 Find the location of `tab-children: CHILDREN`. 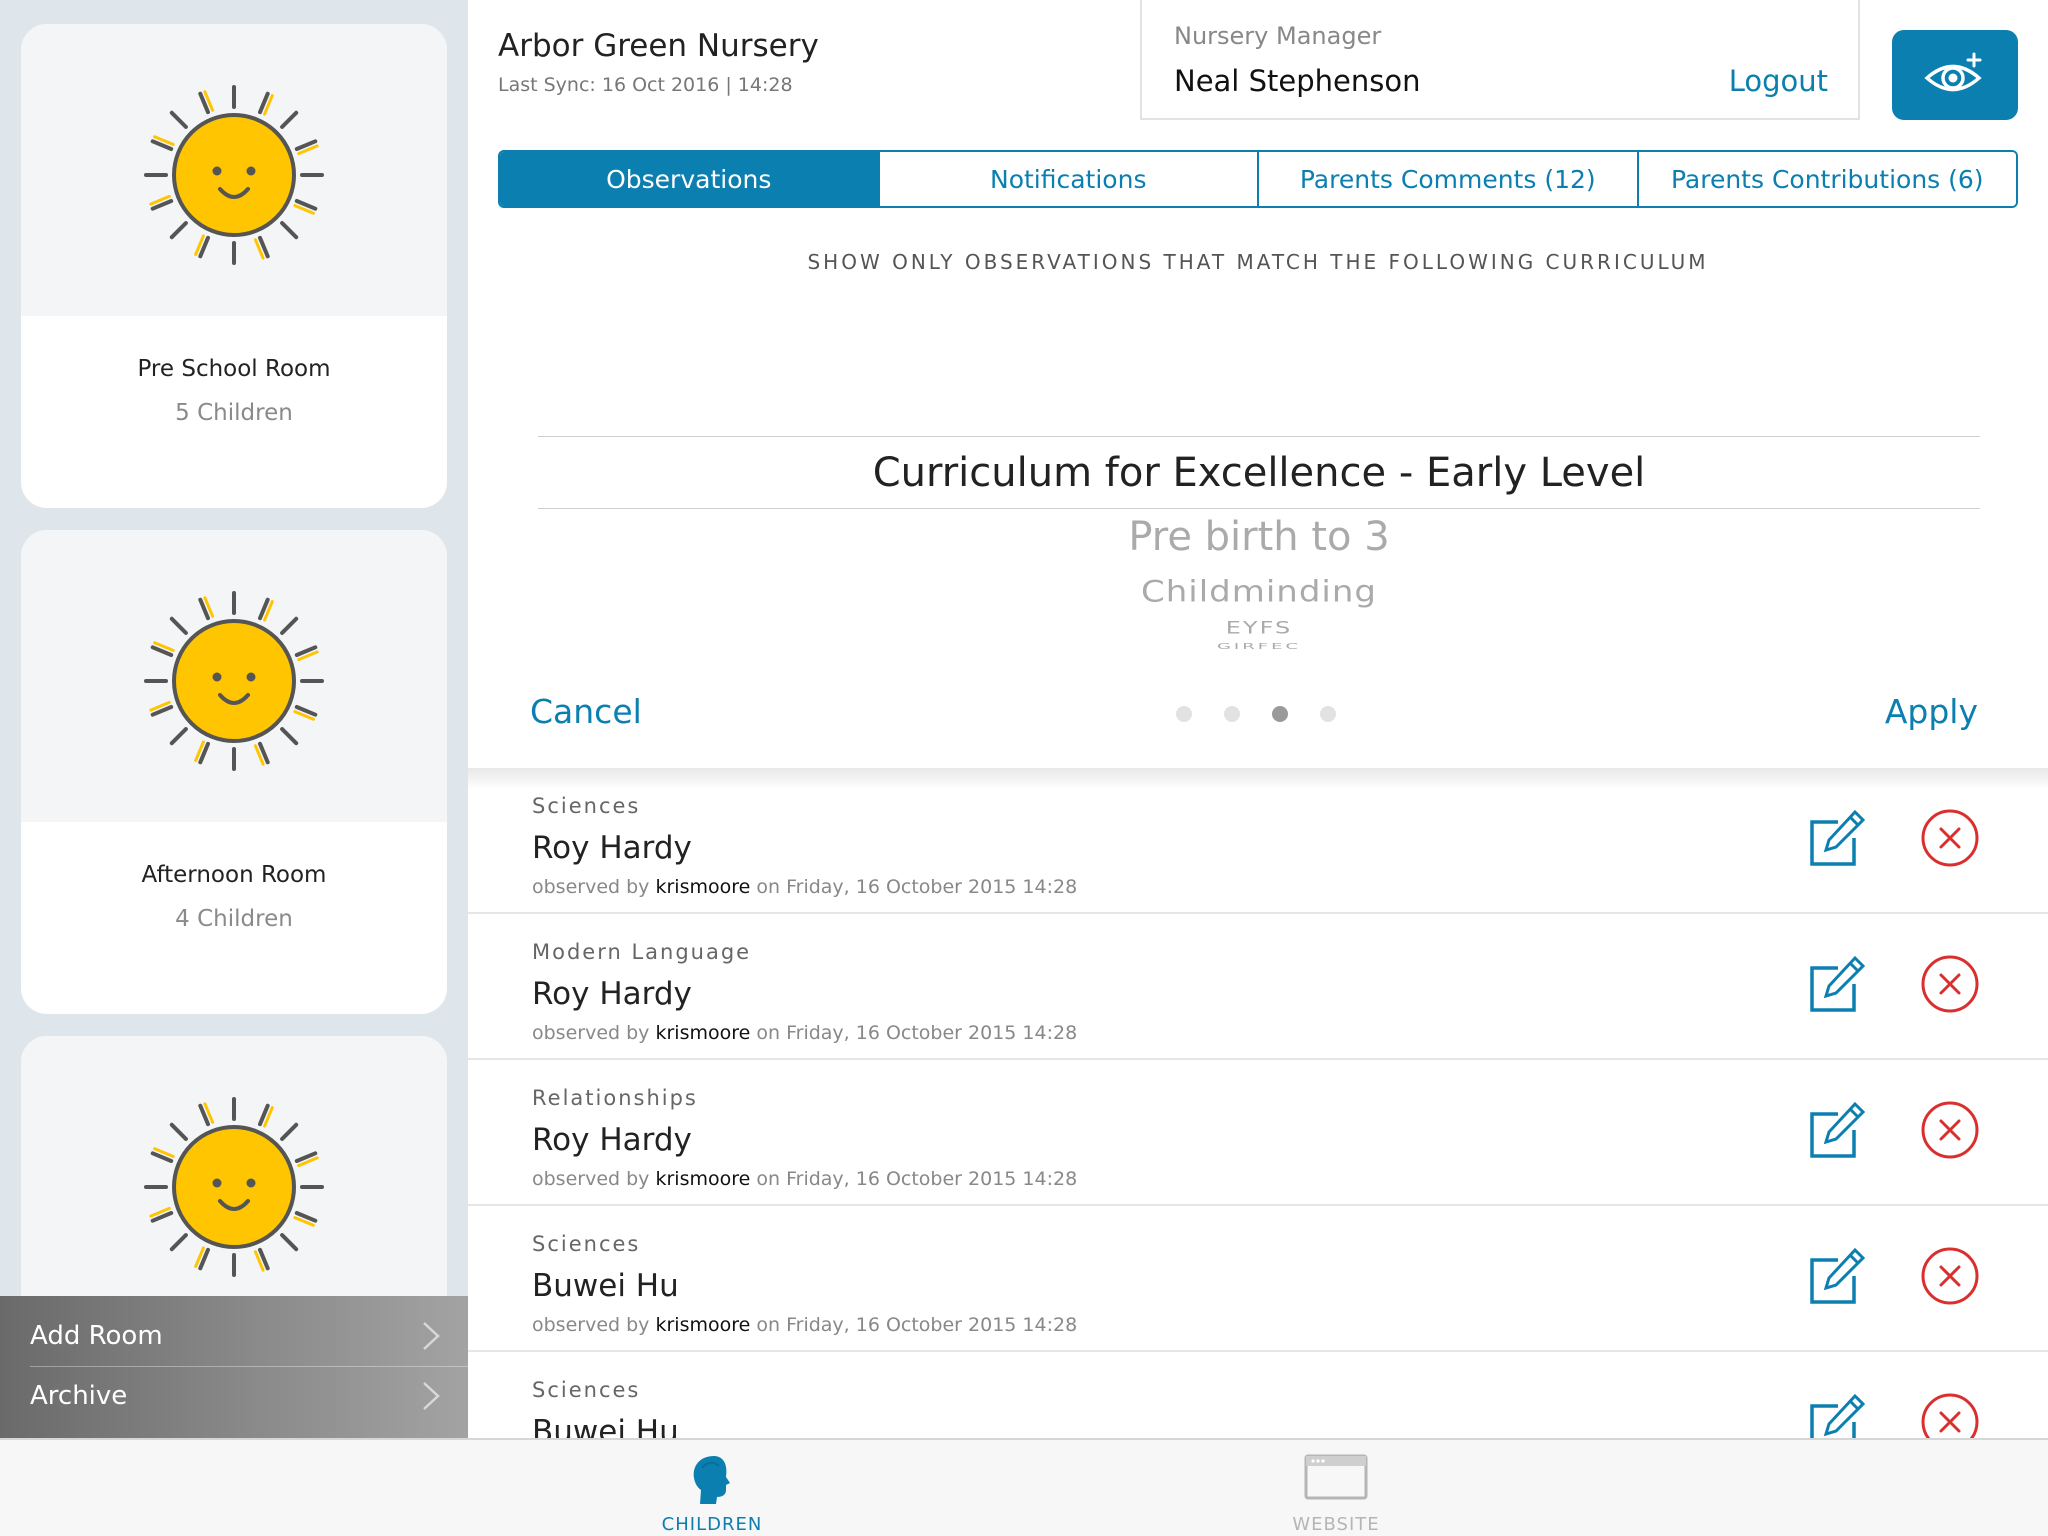

tab-children: CHILDREN is located at coordinates (712, 1488).